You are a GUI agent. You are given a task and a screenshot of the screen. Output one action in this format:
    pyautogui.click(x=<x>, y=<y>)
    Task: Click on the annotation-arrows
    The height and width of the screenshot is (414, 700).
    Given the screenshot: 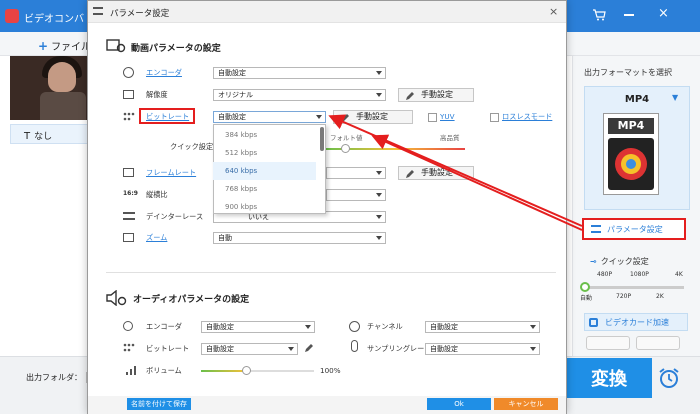 What is the action you would take?
    pyautogui.click(x=455, y=172)
    